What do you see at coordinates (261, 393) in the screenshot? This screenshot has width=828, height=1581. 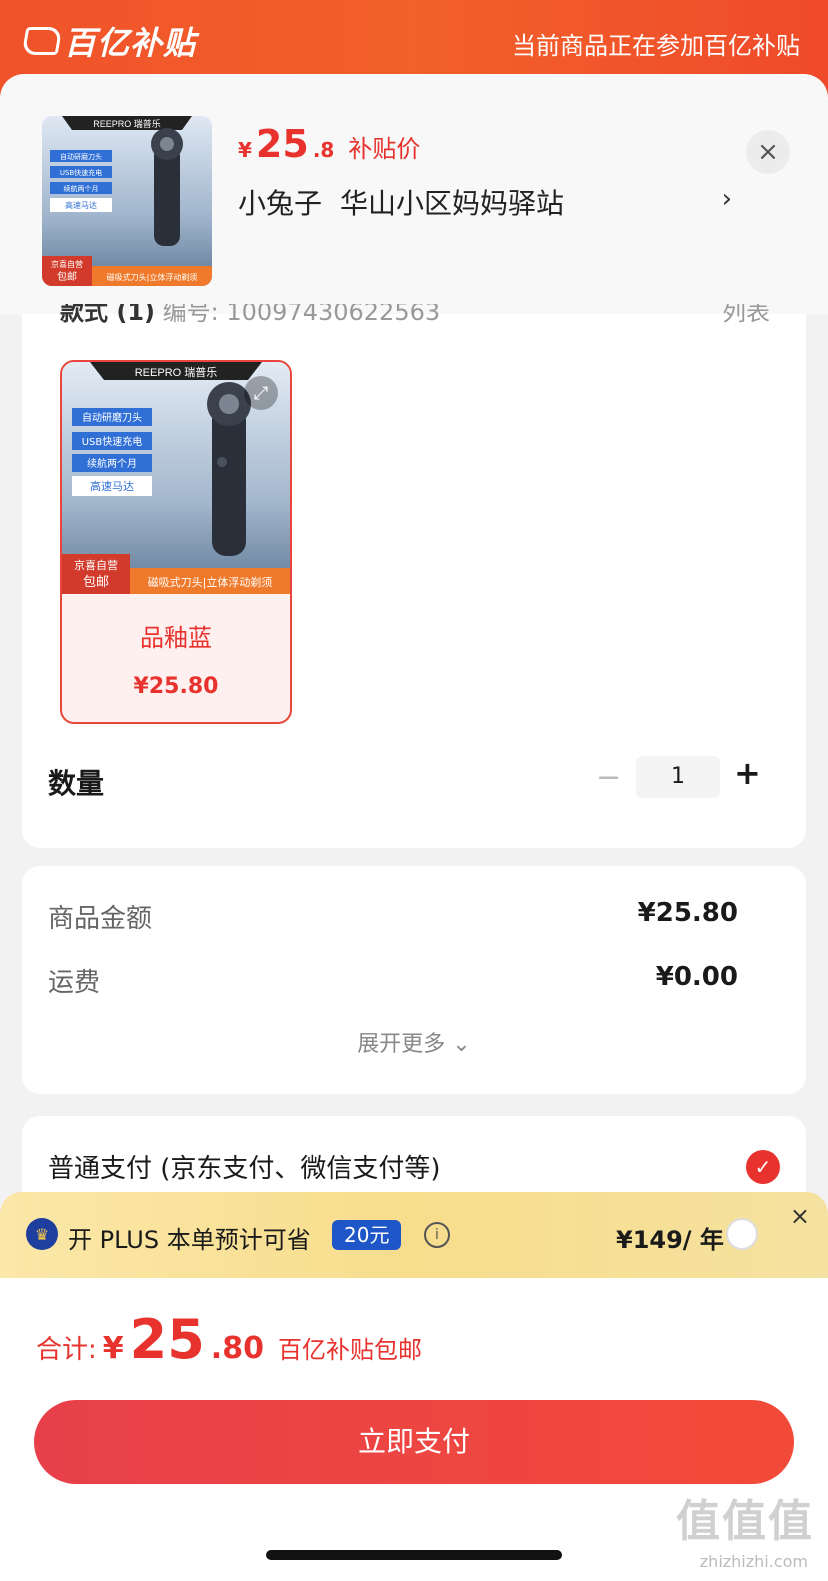 I see `expand-image-icon: ⤢` at bounding box center [261, 393].